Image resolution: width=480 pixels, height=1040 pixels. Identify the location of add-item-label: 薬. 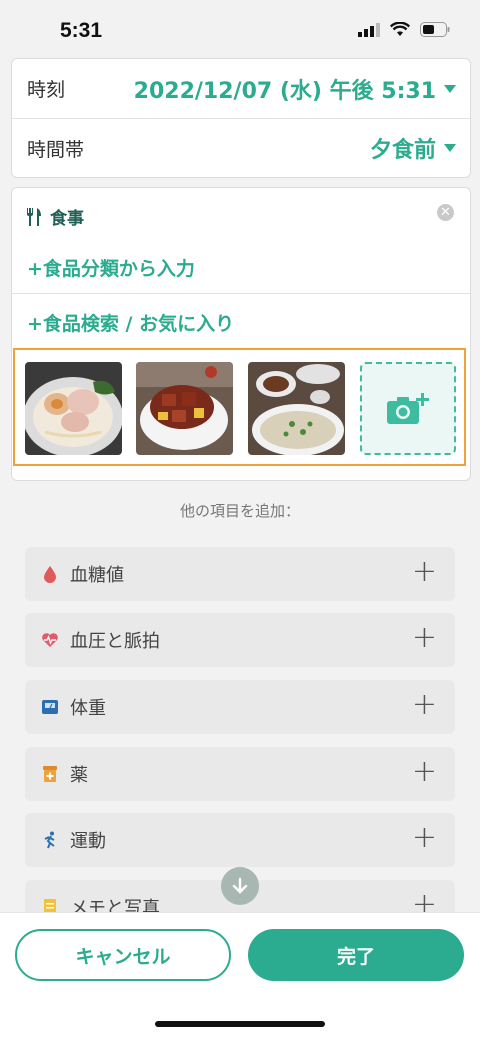
(79, 775).